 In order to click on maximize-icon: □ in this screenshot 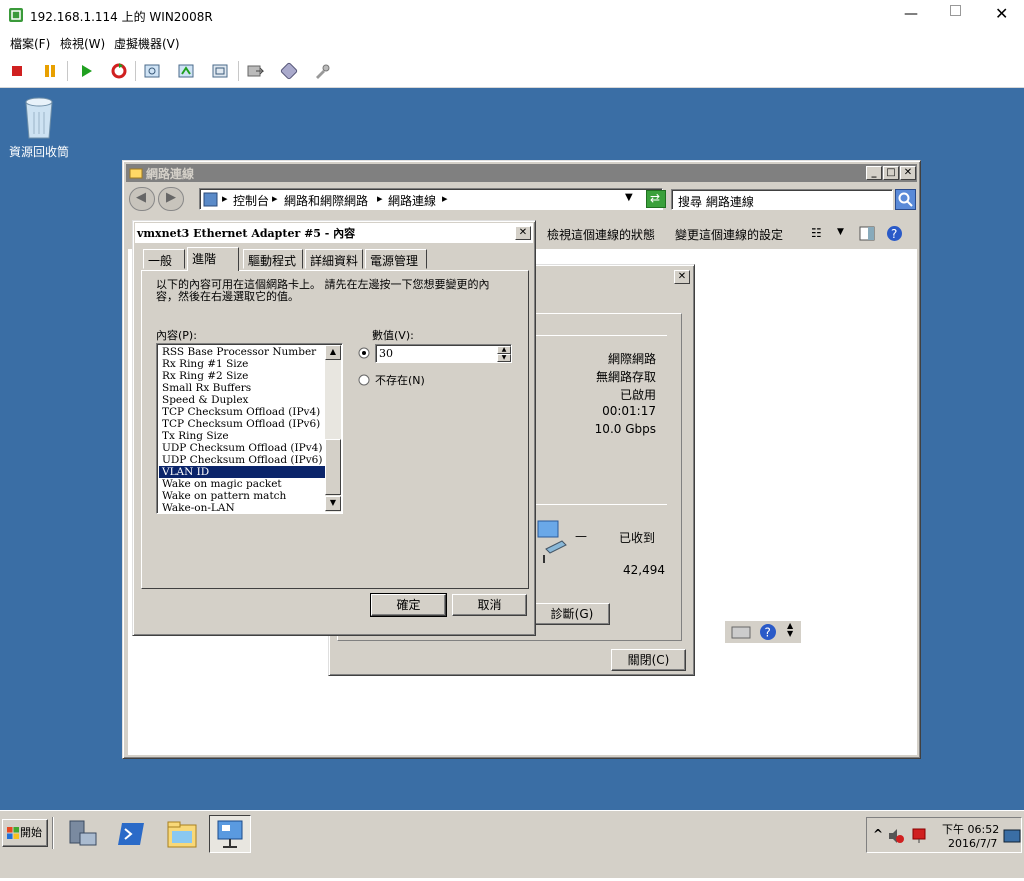, I will do `click(891, 173)`.